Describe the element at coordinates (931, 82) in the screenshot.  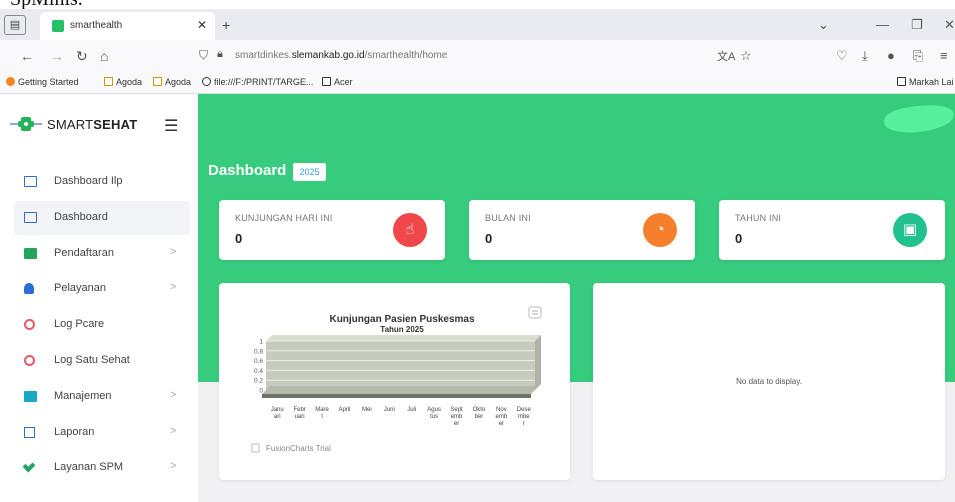
I see `bookmark-label: Markah Lai` at that location.